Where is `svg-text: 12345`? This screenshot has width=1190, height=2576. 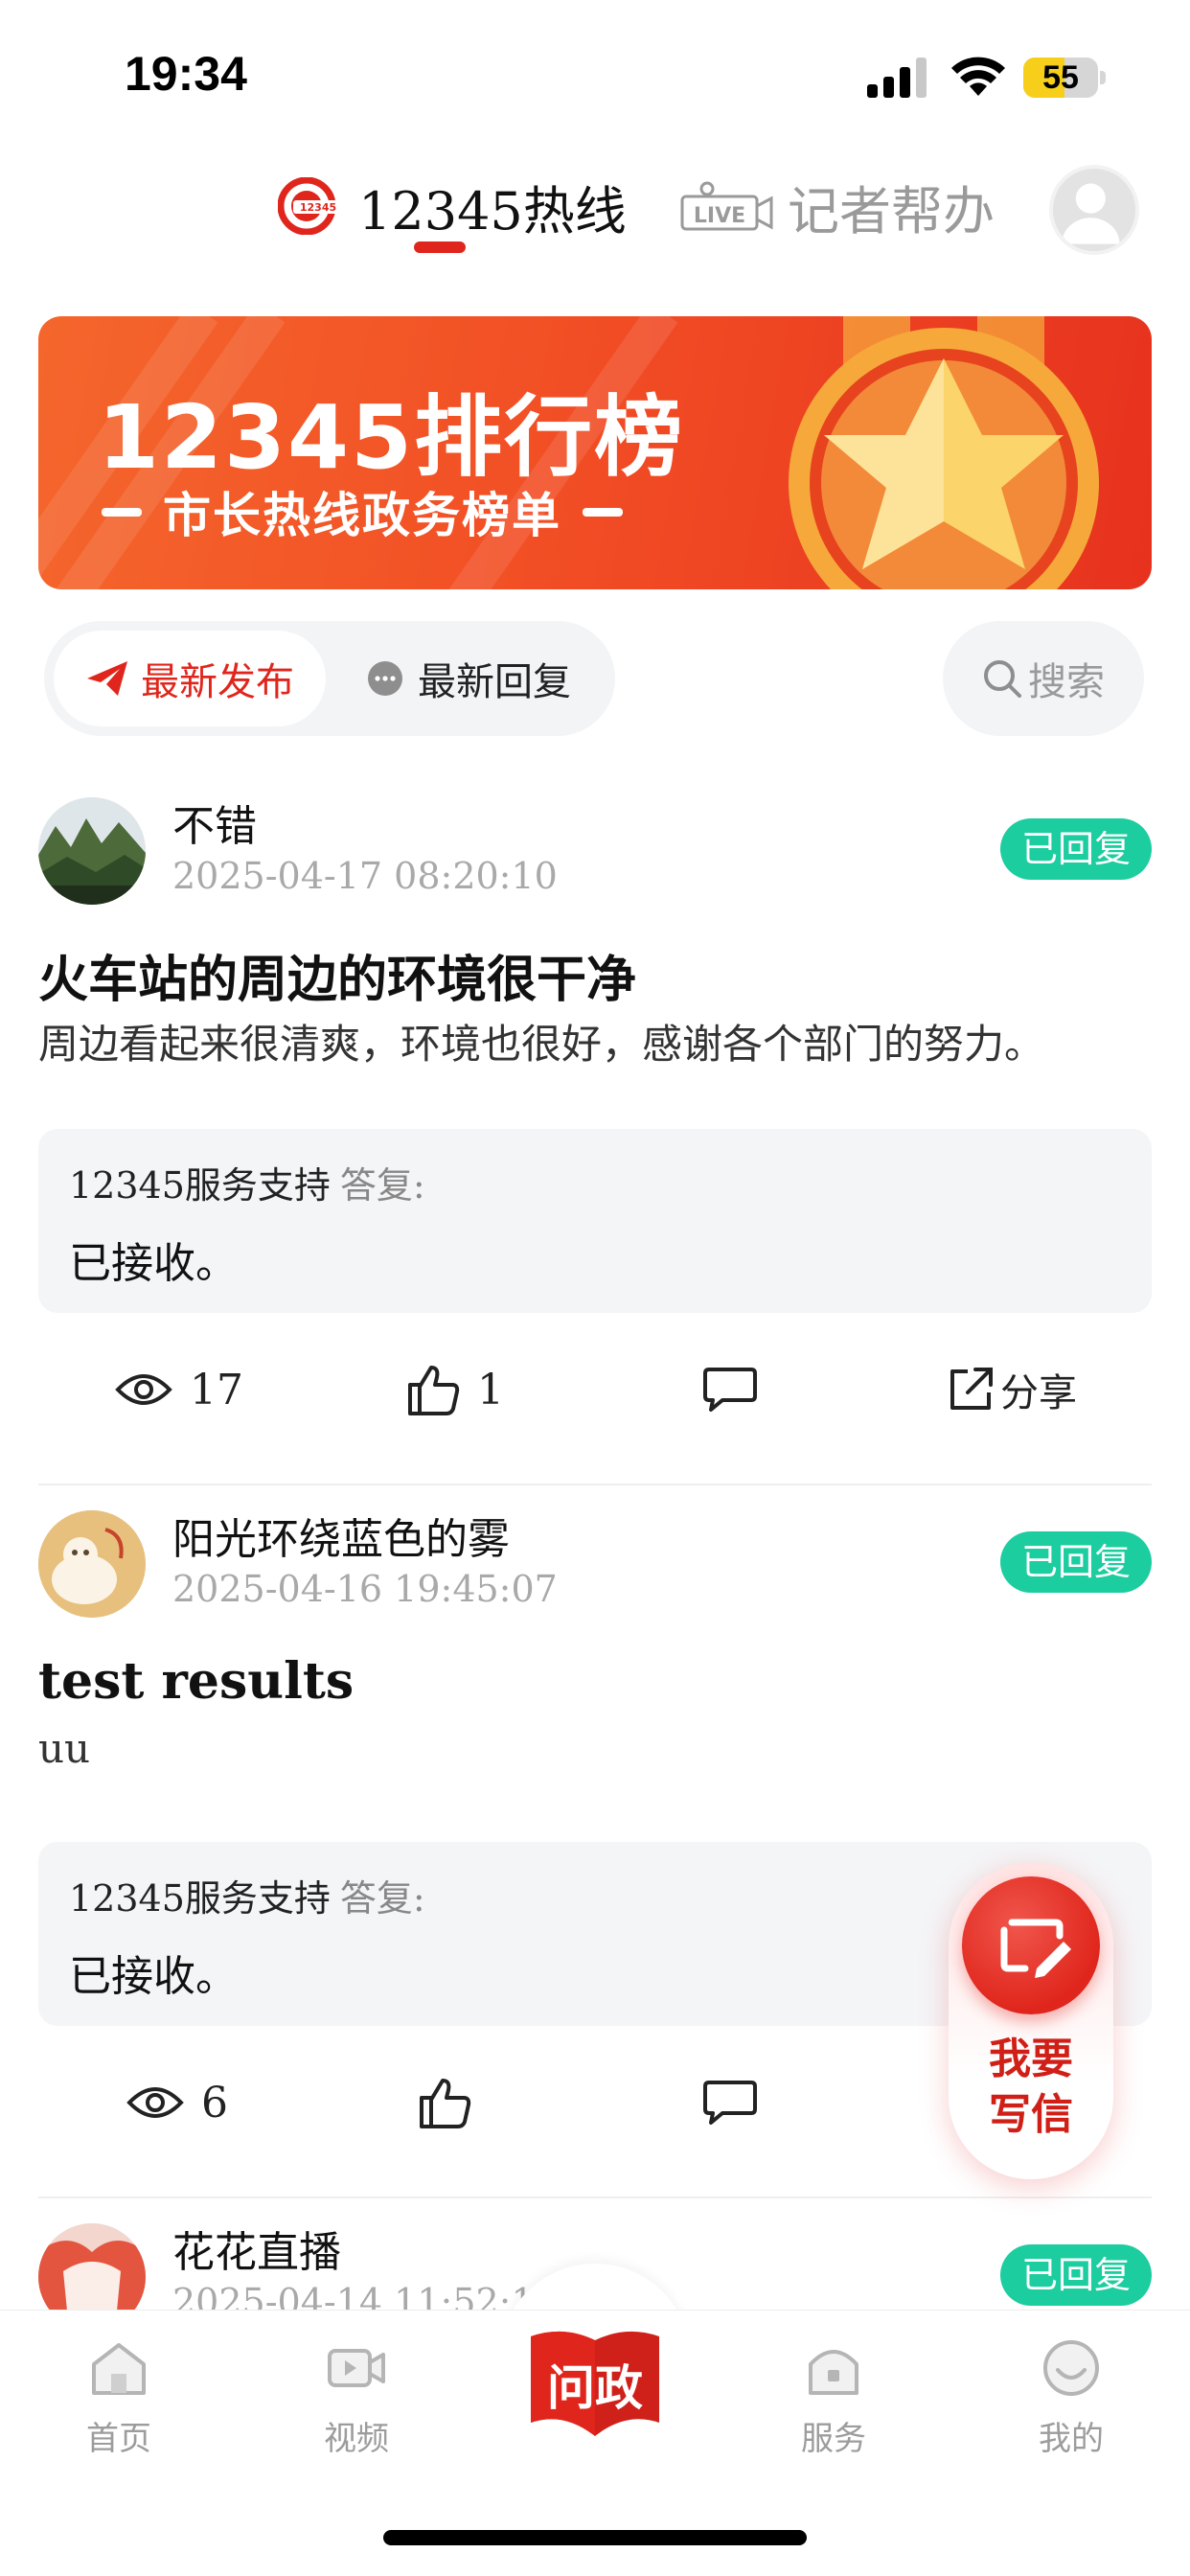 svg-text: 12345 is located at coordinates (318, 207).